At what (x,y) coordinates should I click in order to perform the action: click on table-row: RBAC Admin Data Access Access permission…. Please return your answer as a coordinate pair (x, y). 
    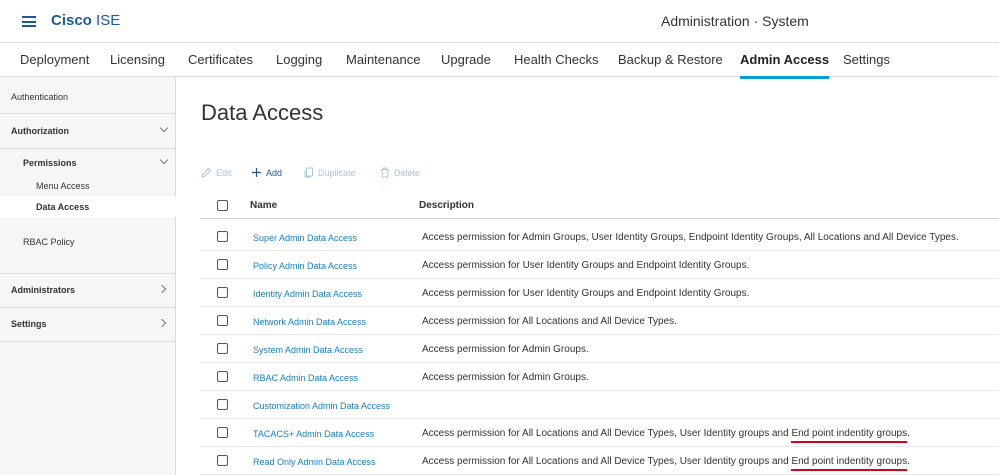
    Looking at the image, I should click on (599, 377).